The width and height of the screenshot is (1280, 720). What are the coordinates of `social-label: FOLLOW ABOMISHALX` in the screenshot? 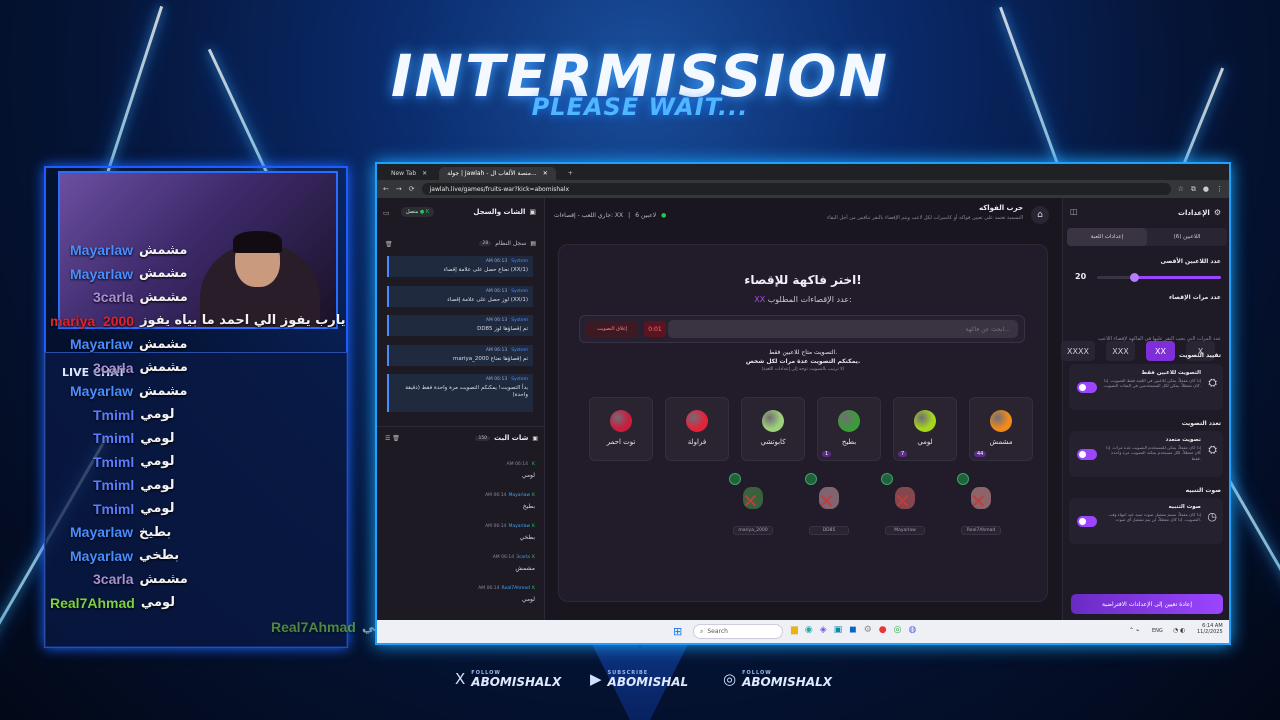 It's located at (787, 679).